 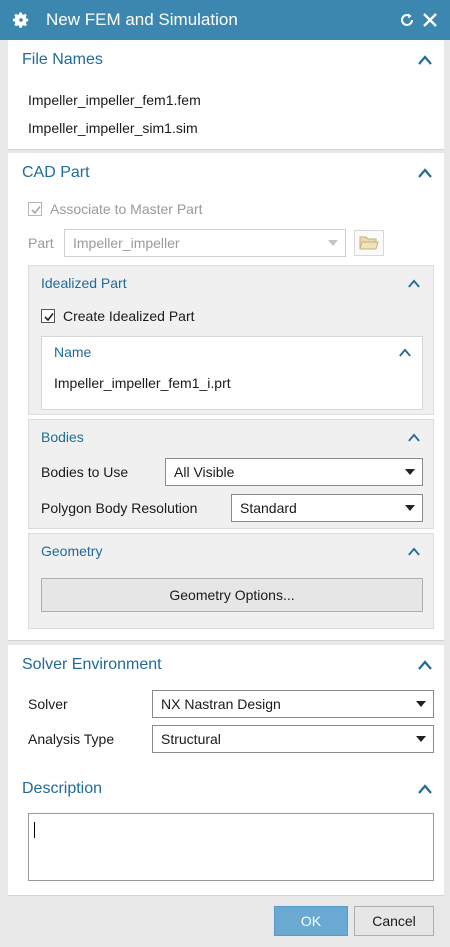 I want to click on name-header: Name, so click(x=232, y=352).